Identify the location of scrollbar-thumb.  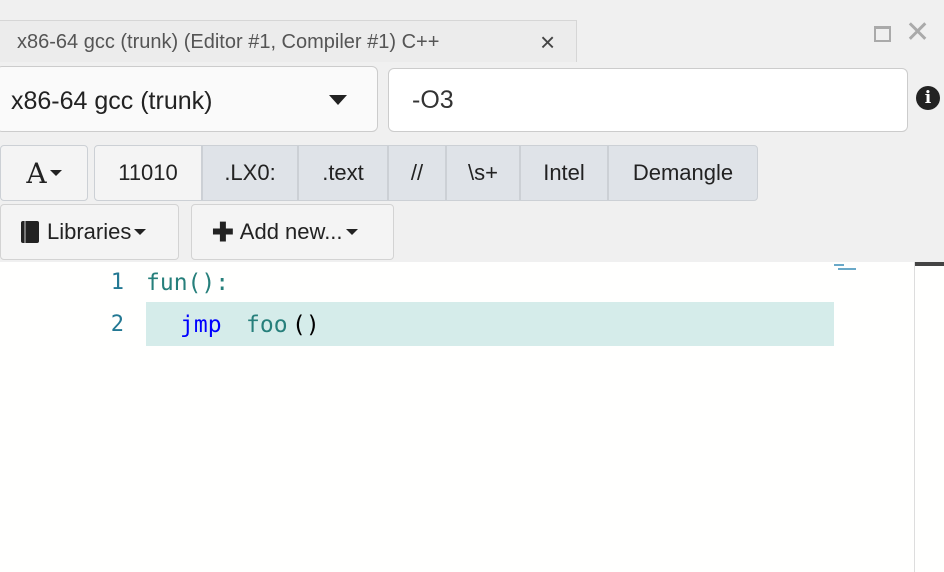
(929, 264).